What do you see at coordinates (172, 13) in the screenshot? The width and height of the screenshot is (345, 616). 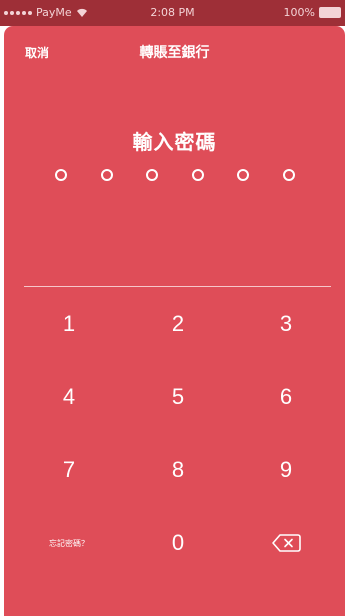 I see `status-bar: PayMe 2:08 PM 100%` at bounding box center [172, 13].